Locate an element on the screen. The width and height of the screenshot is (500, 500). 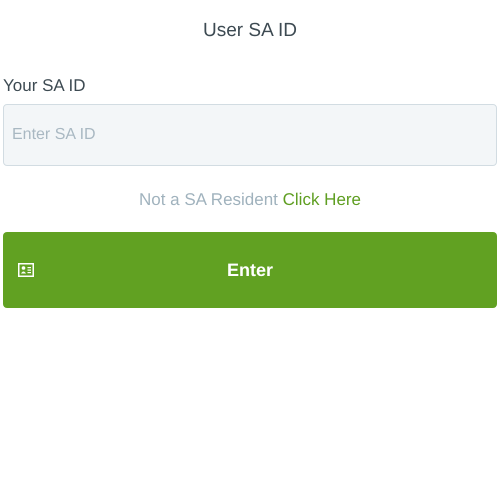
click-here-link: Click Here is located at coordinates (322, 199).